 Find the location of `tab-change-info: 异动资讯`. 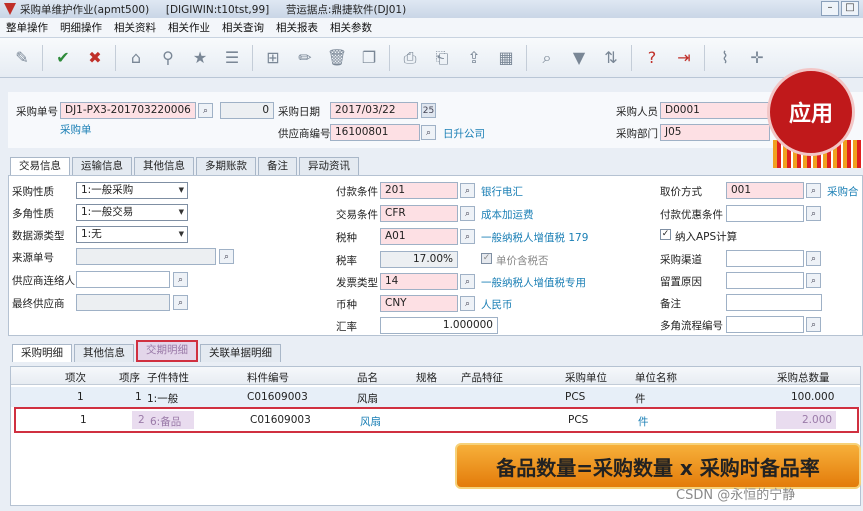

tab-change-info: 异动资讯 is located at coordinates (329, 166).